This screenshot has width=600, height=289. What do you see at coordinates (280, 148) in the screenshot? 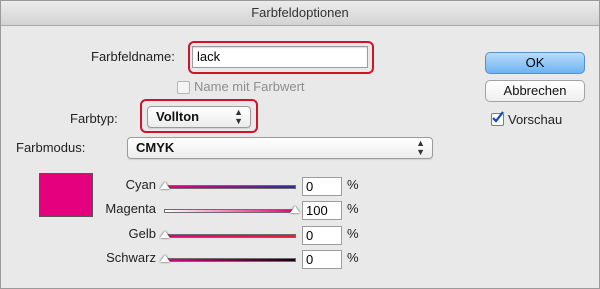
I see `color-mode-select: CMYK ▲ ▼` at bounding box center [280, 148].